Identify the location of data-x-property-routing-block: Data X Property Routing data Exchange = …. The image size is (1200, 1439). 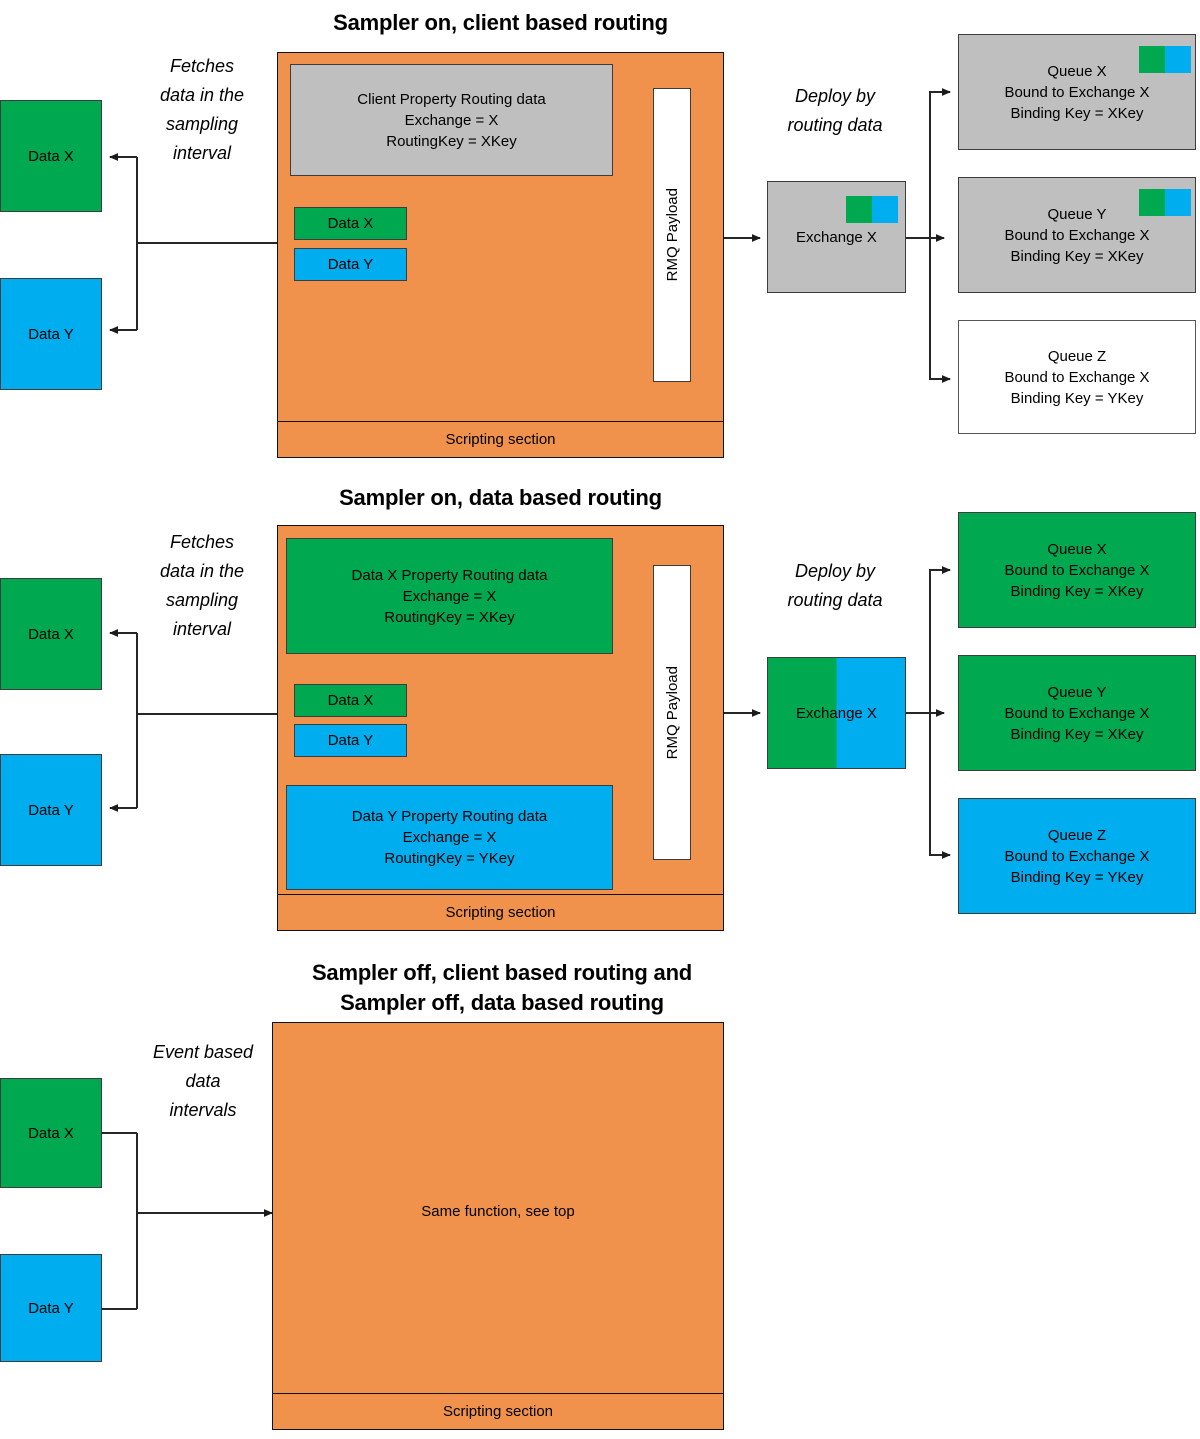
(449, 596).